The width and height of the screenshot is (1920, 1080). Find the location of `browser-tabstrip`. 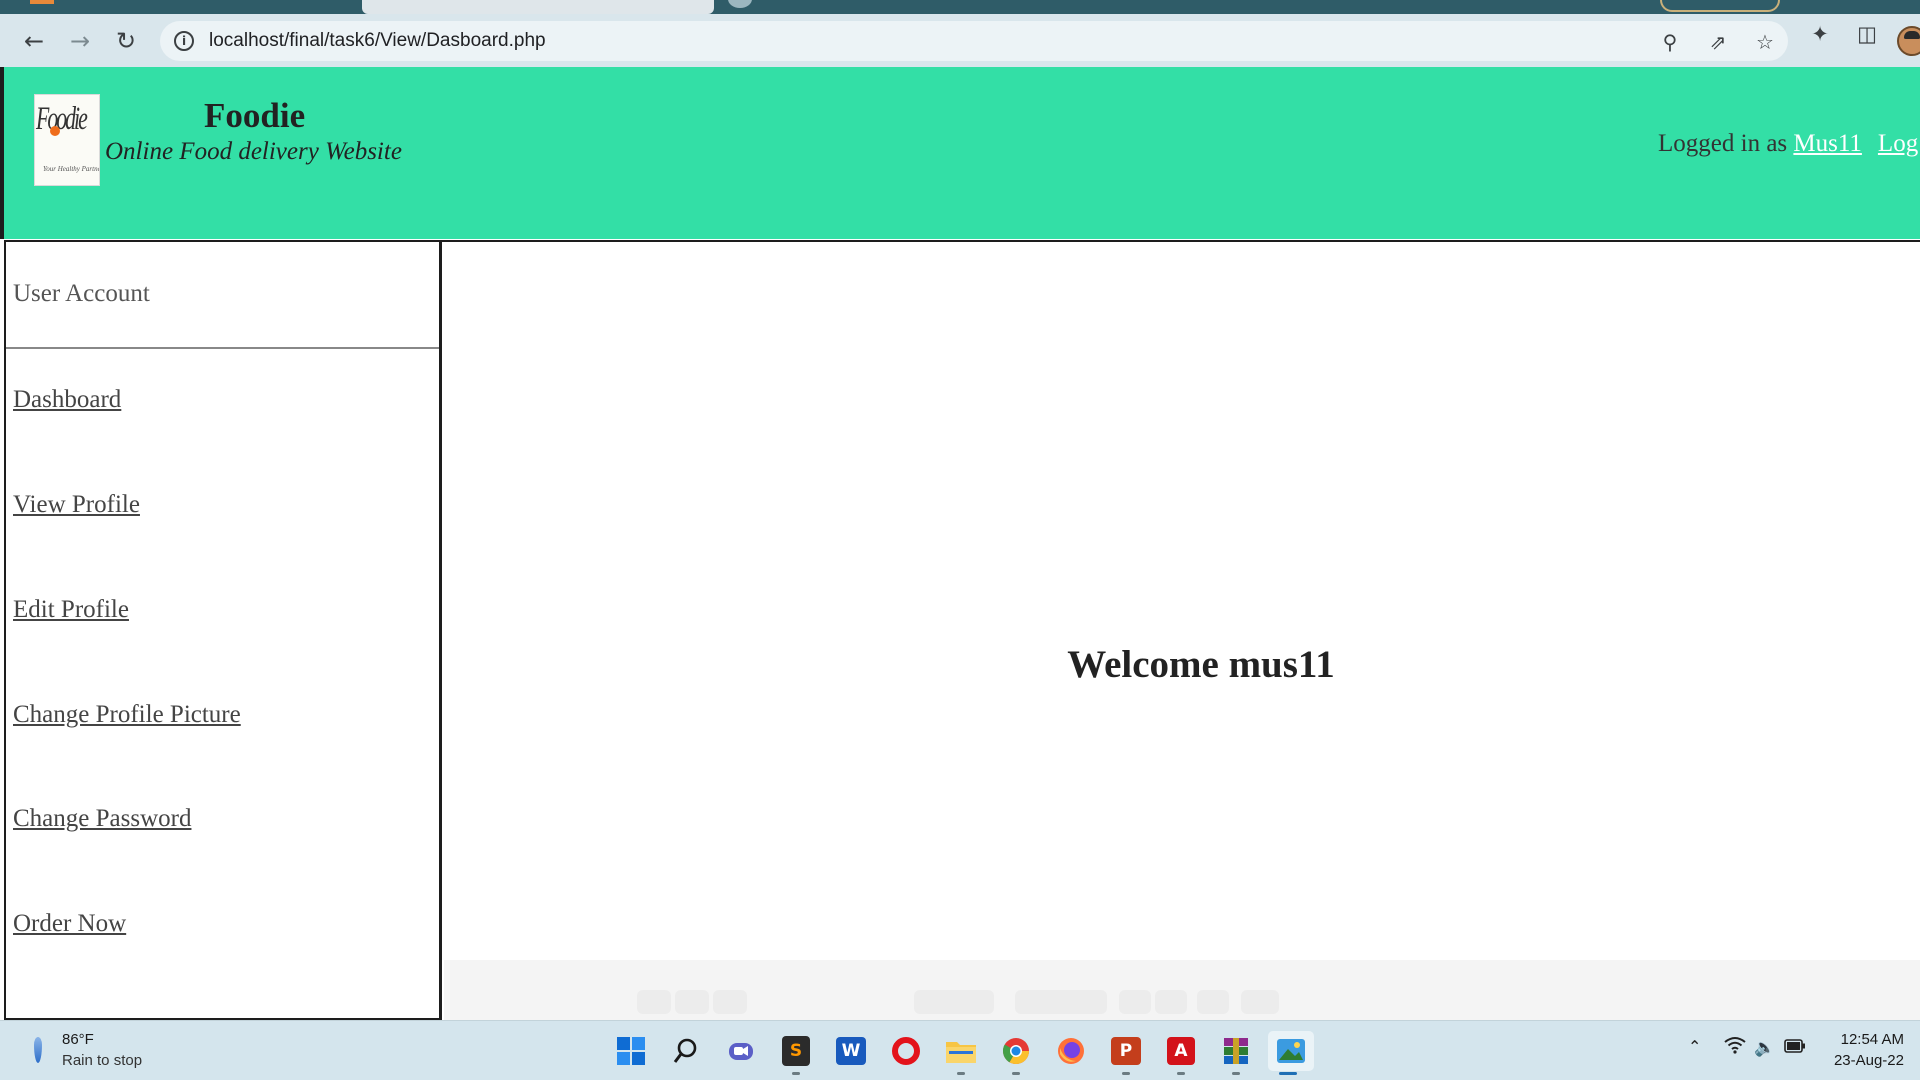

browser-tabstrip is located at coordinates (960, 7).